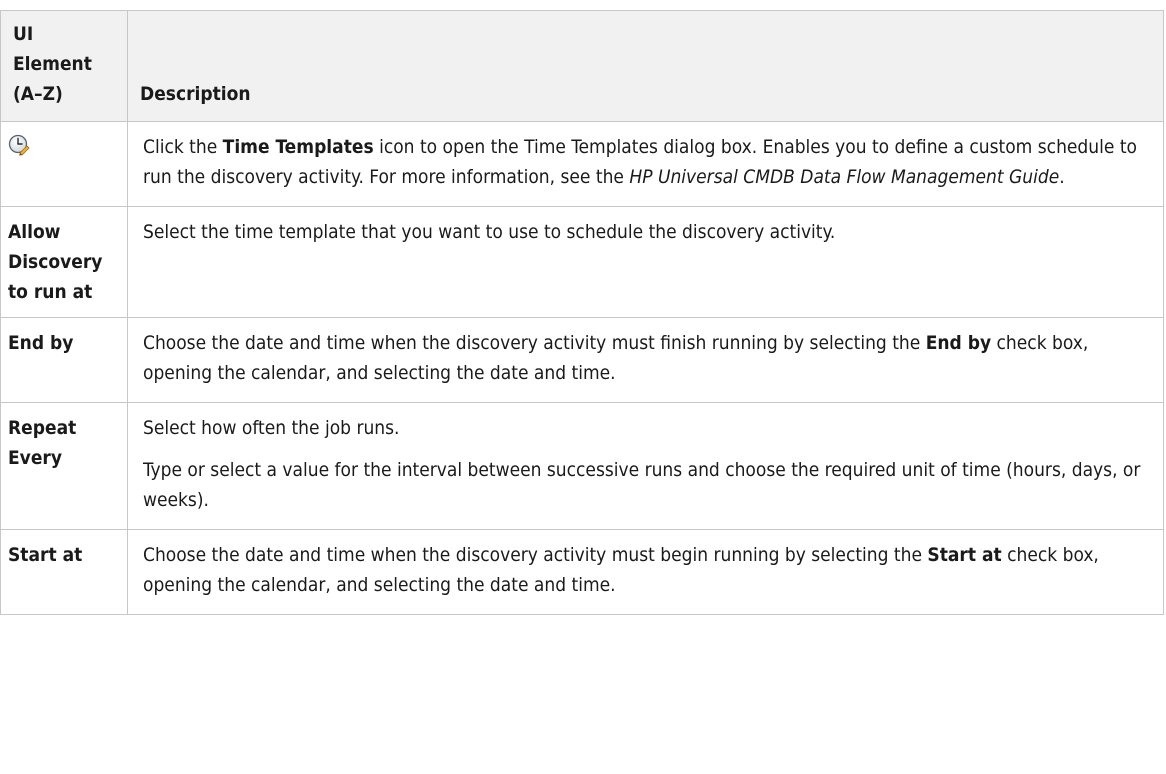 The image size is (1166, 774). What do you see at coordinates (964, 555) in the screenshot?
I see `bold-term: Start at` at bounding box center [964, 555].